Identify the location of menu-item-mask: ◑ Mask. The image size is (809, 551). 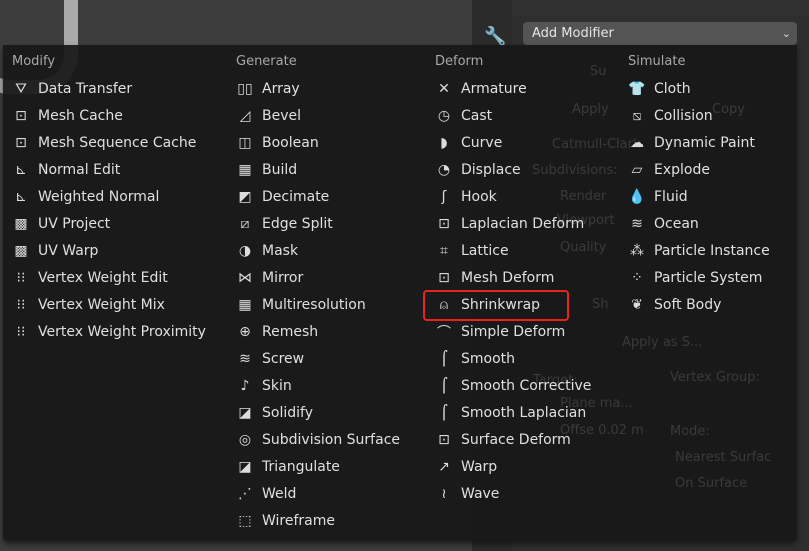
(266, 251).